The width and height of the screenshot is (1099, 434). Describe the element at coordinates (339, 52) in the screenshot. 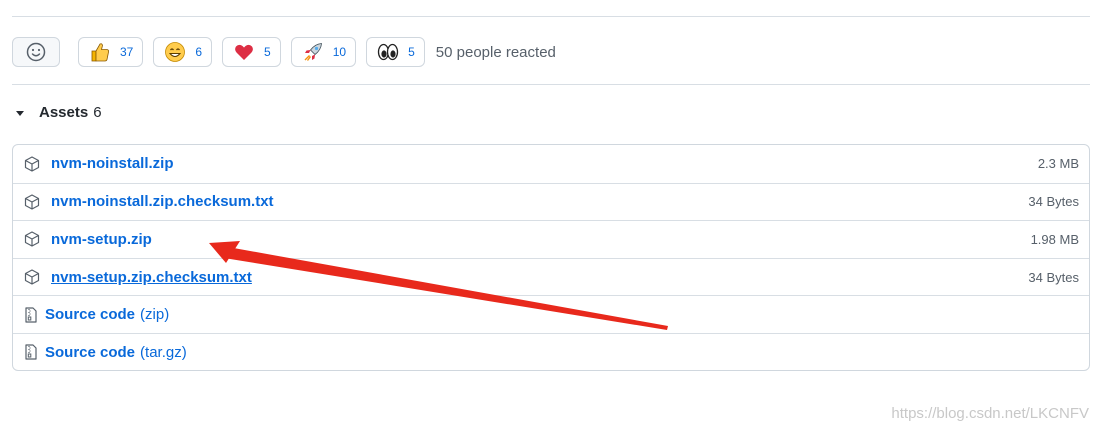

I see `reaction-count: 10` at that location.